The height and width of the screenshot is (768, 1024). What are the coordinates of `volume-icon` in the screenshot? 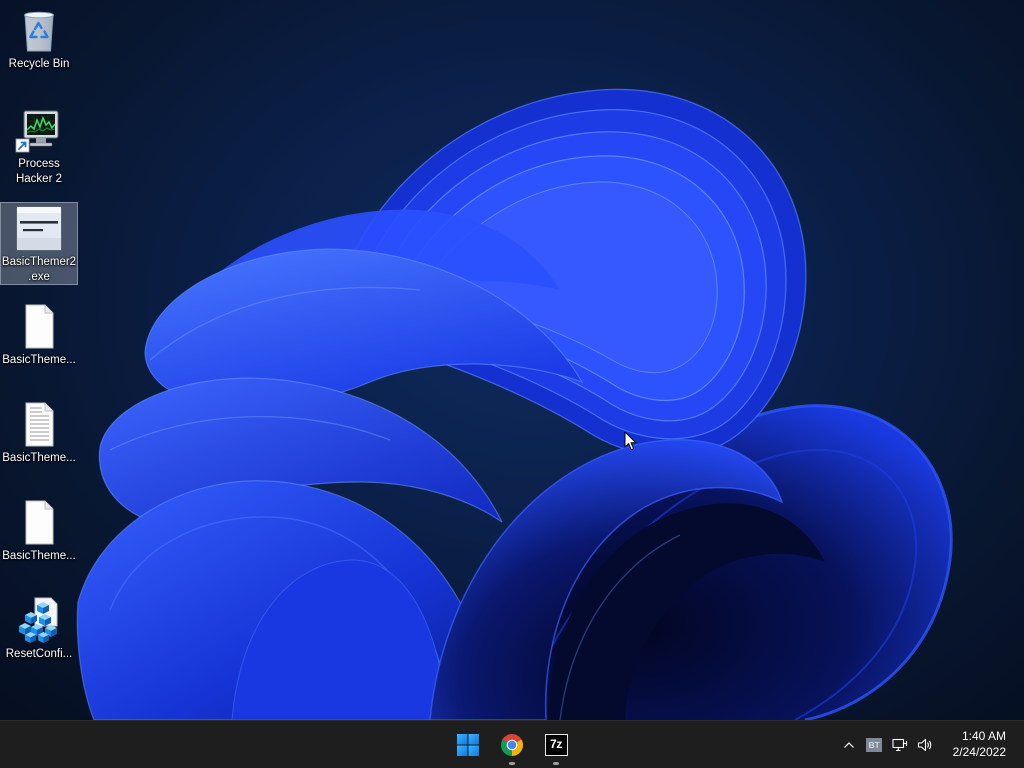 It's located at (924, 745).